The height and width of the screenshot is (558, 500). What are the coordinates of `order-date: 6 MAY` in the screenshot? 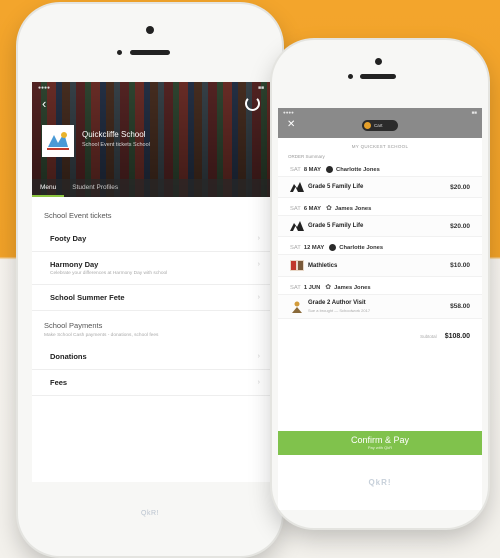 It's located at (312, 208).